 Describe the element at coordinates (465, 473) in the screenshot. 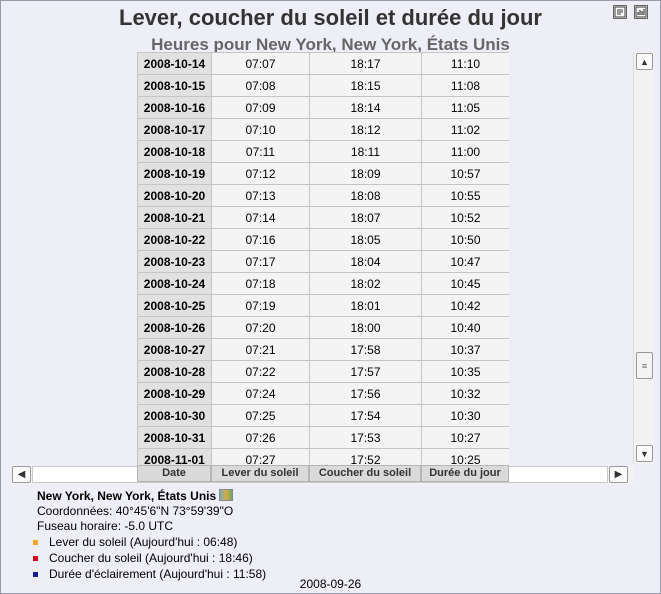

I see `column-header-daylength: Durée du jour` at that location.